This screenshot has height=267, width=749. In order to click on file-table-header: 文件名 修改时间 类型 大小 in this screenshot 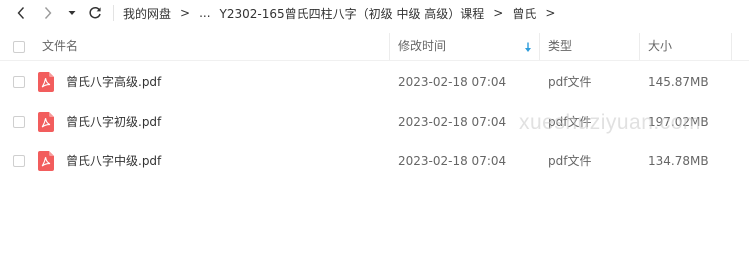, I will do `click(374, 46)`.